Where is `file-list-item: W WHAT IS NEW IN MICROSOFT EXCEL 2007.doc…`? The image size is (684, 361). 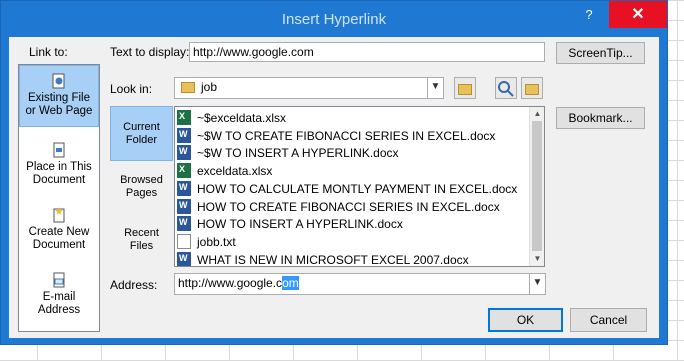
file-list-item: W WHAT IS NEW IN MICROSOFT EXCEL 2007.doc… is located at coordinates (323, 259).